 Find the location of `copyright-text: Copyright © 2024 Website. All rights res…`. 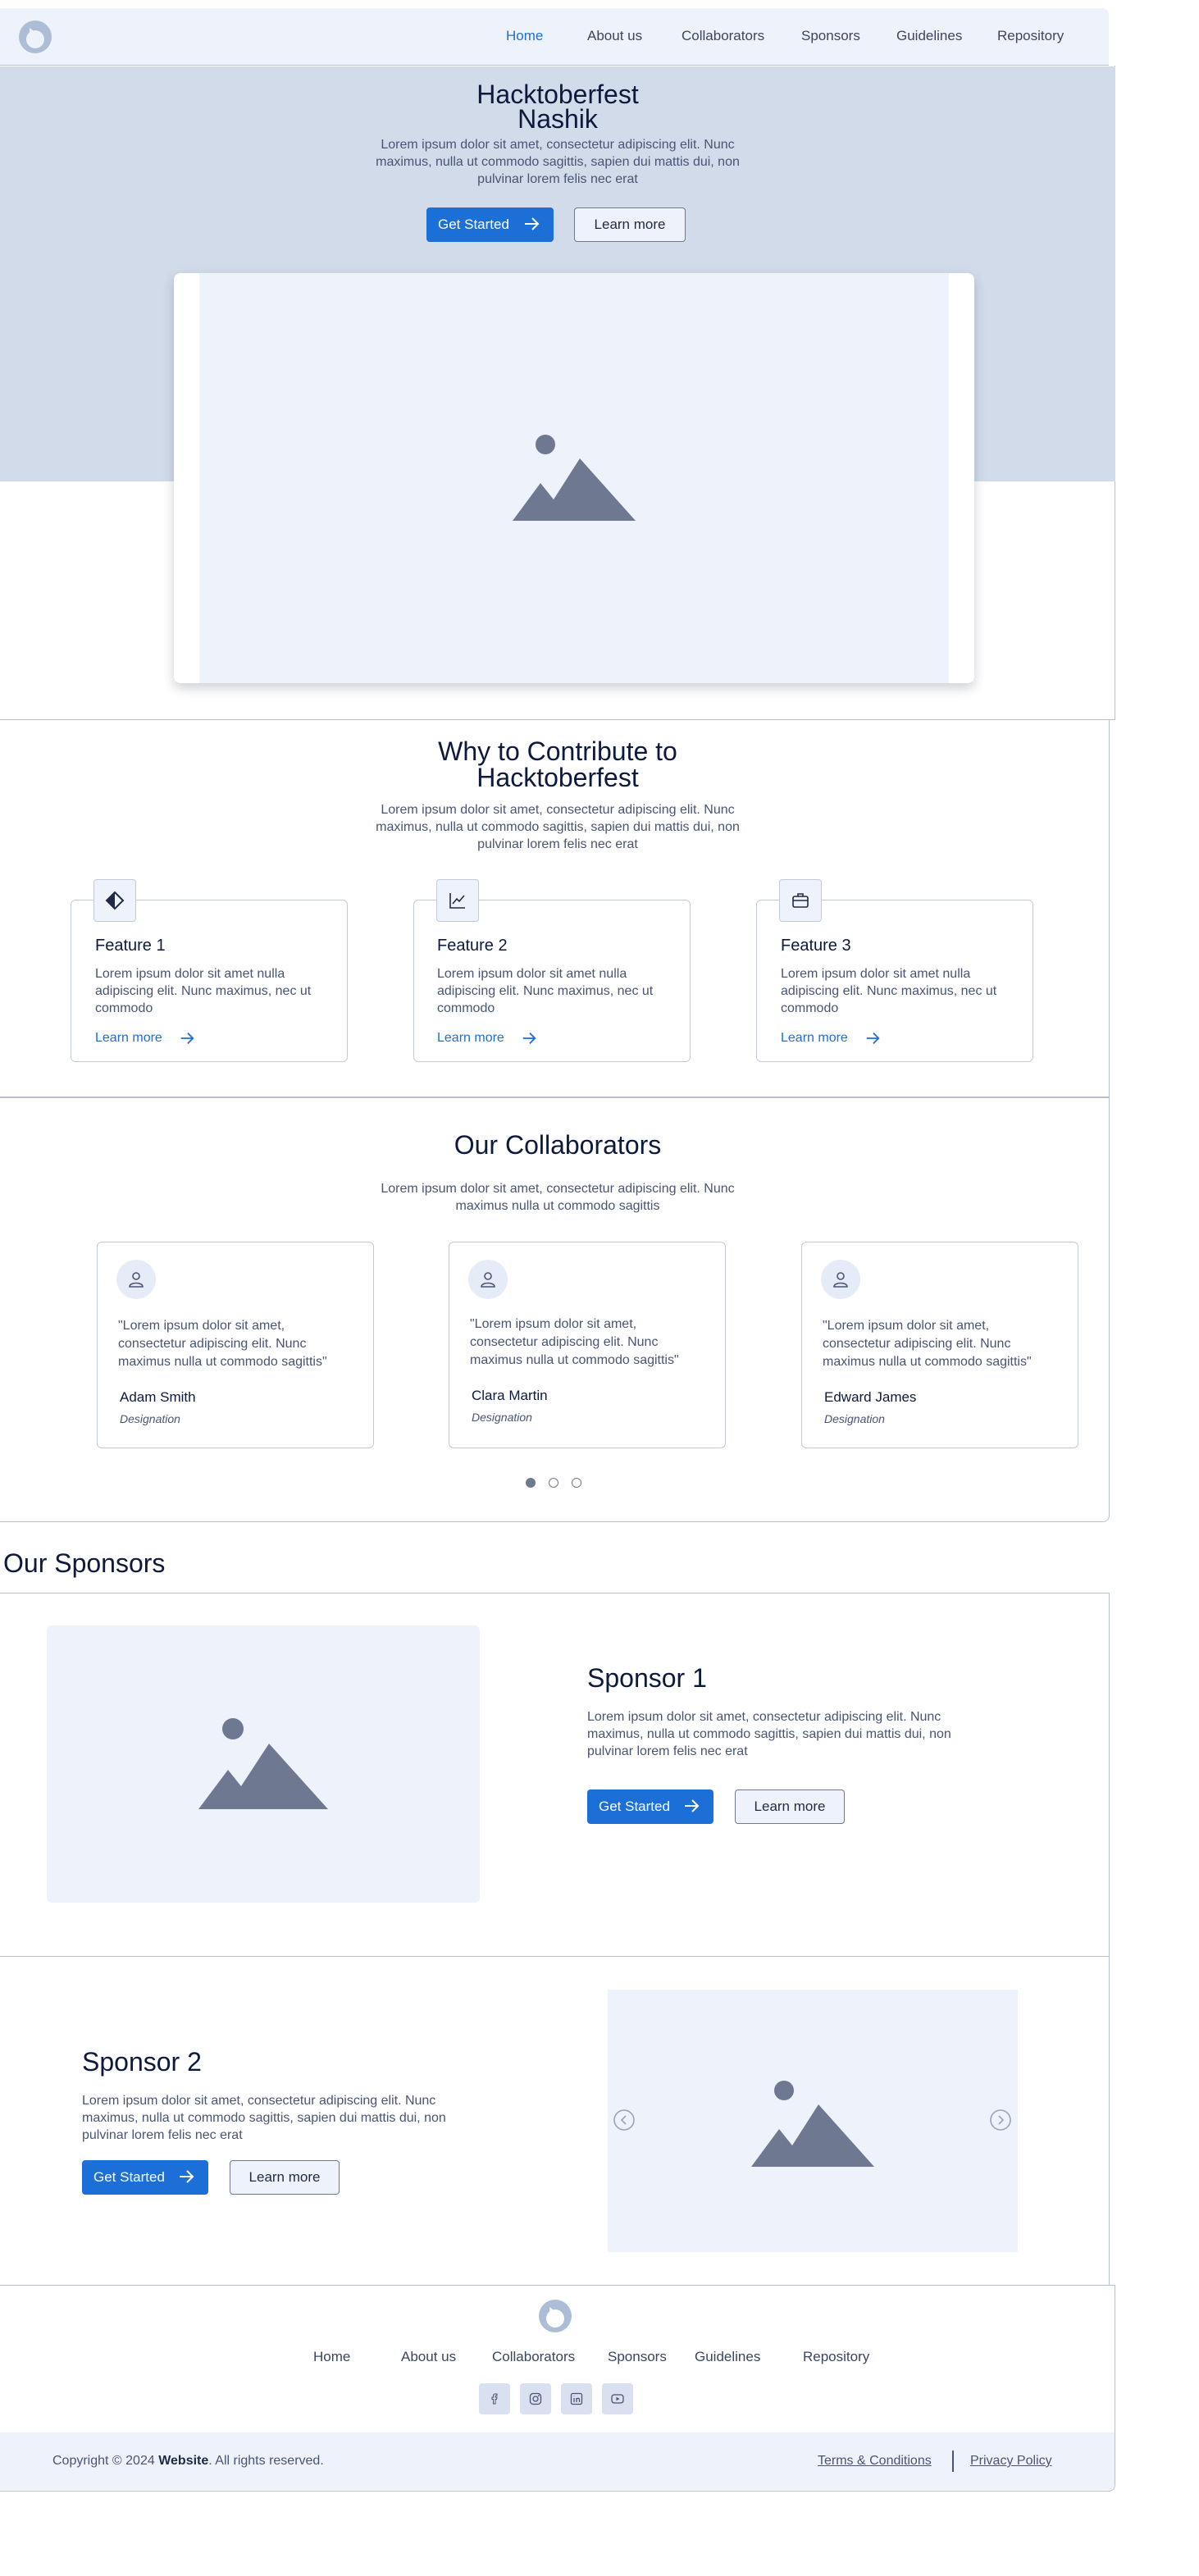

copyright-text: Copyright © 2024 Website. All rights res… is located at coordinates (188, 2461).